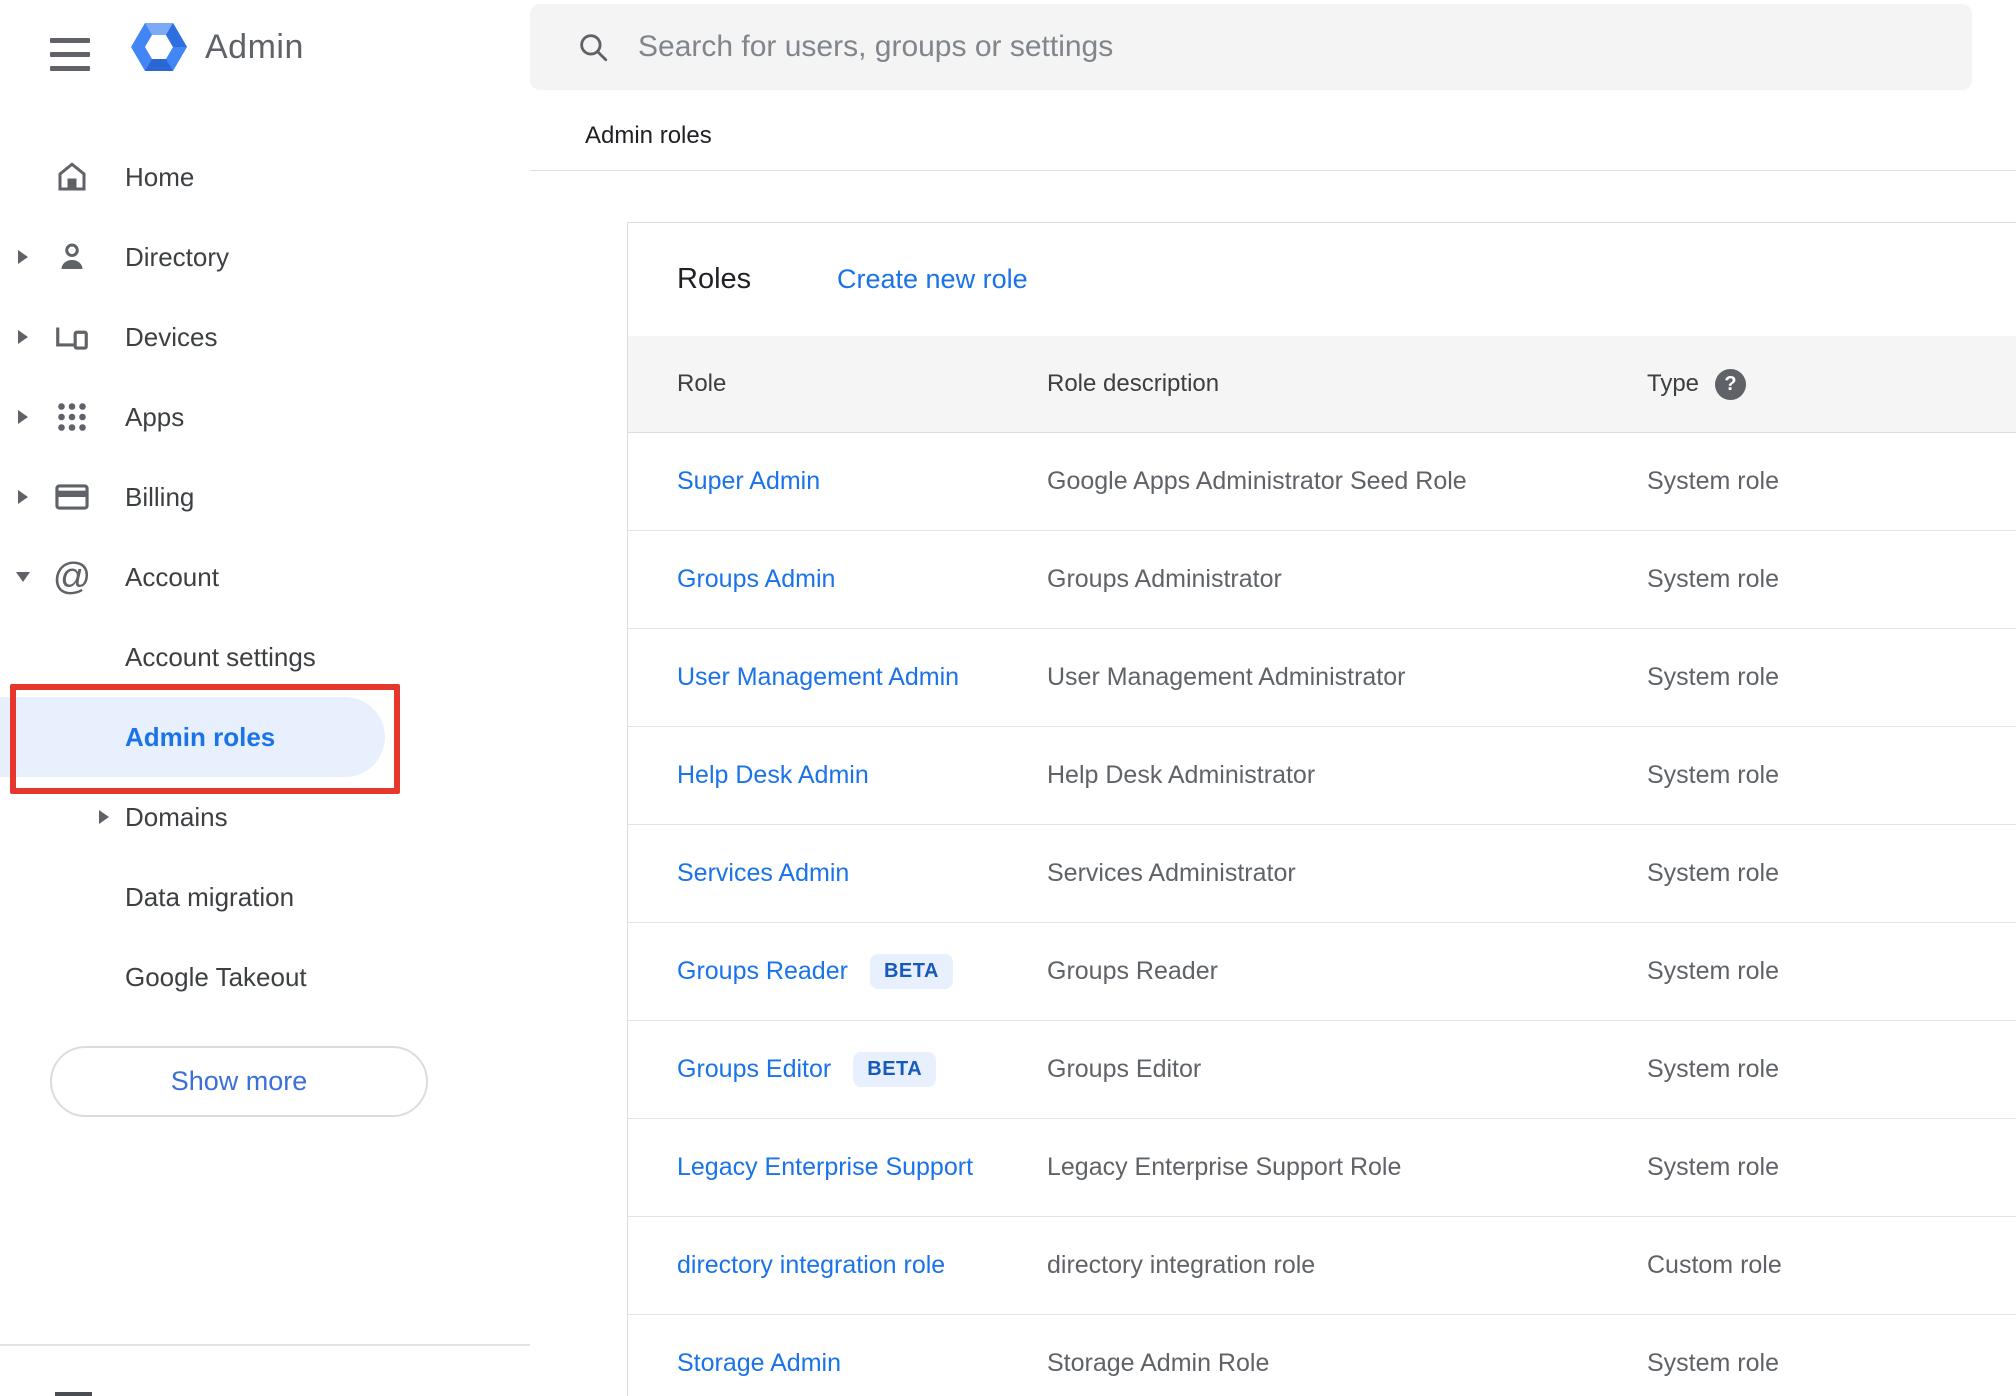 The width and height of the screenshot is (2016, 1396). I want to click on role-link: User Management Admin, so click(818, 677).